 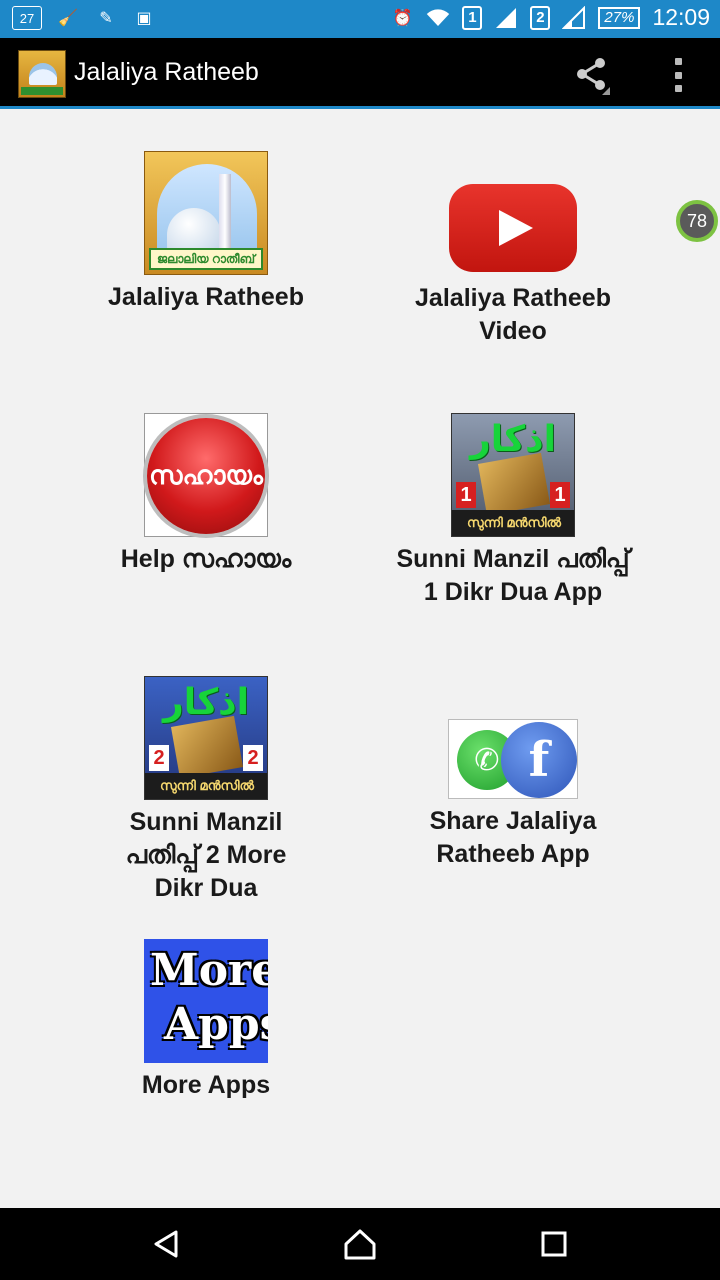 I want to click on app-bar: Jalaliya Ratheeb, so click(x=360, y=73).